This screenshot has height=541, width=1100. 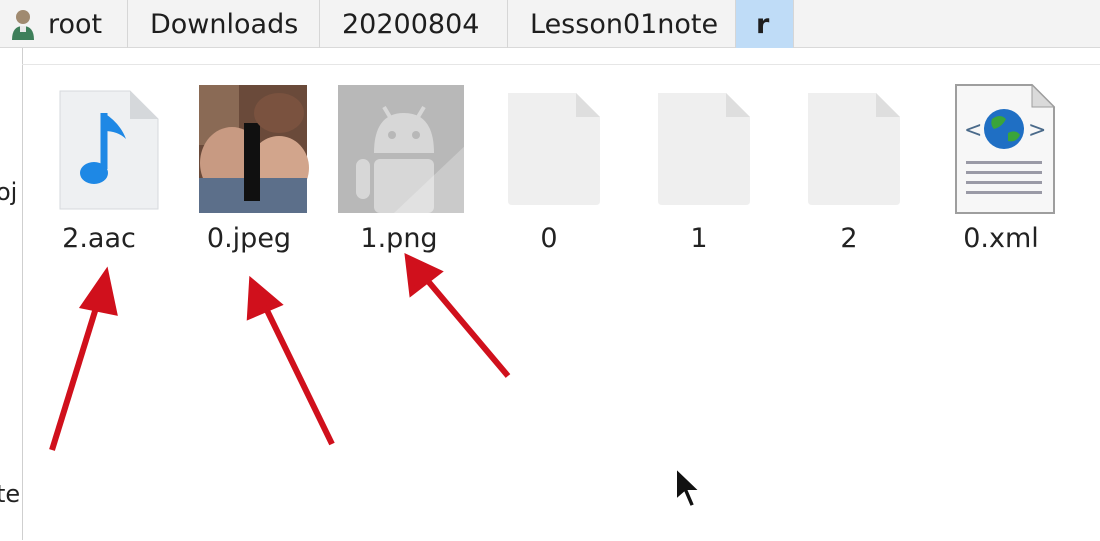 What do you see at coordinates (689, 487) in the screenshot?
I see `mouse-cursor-icon` at bounding box center [689, 487].